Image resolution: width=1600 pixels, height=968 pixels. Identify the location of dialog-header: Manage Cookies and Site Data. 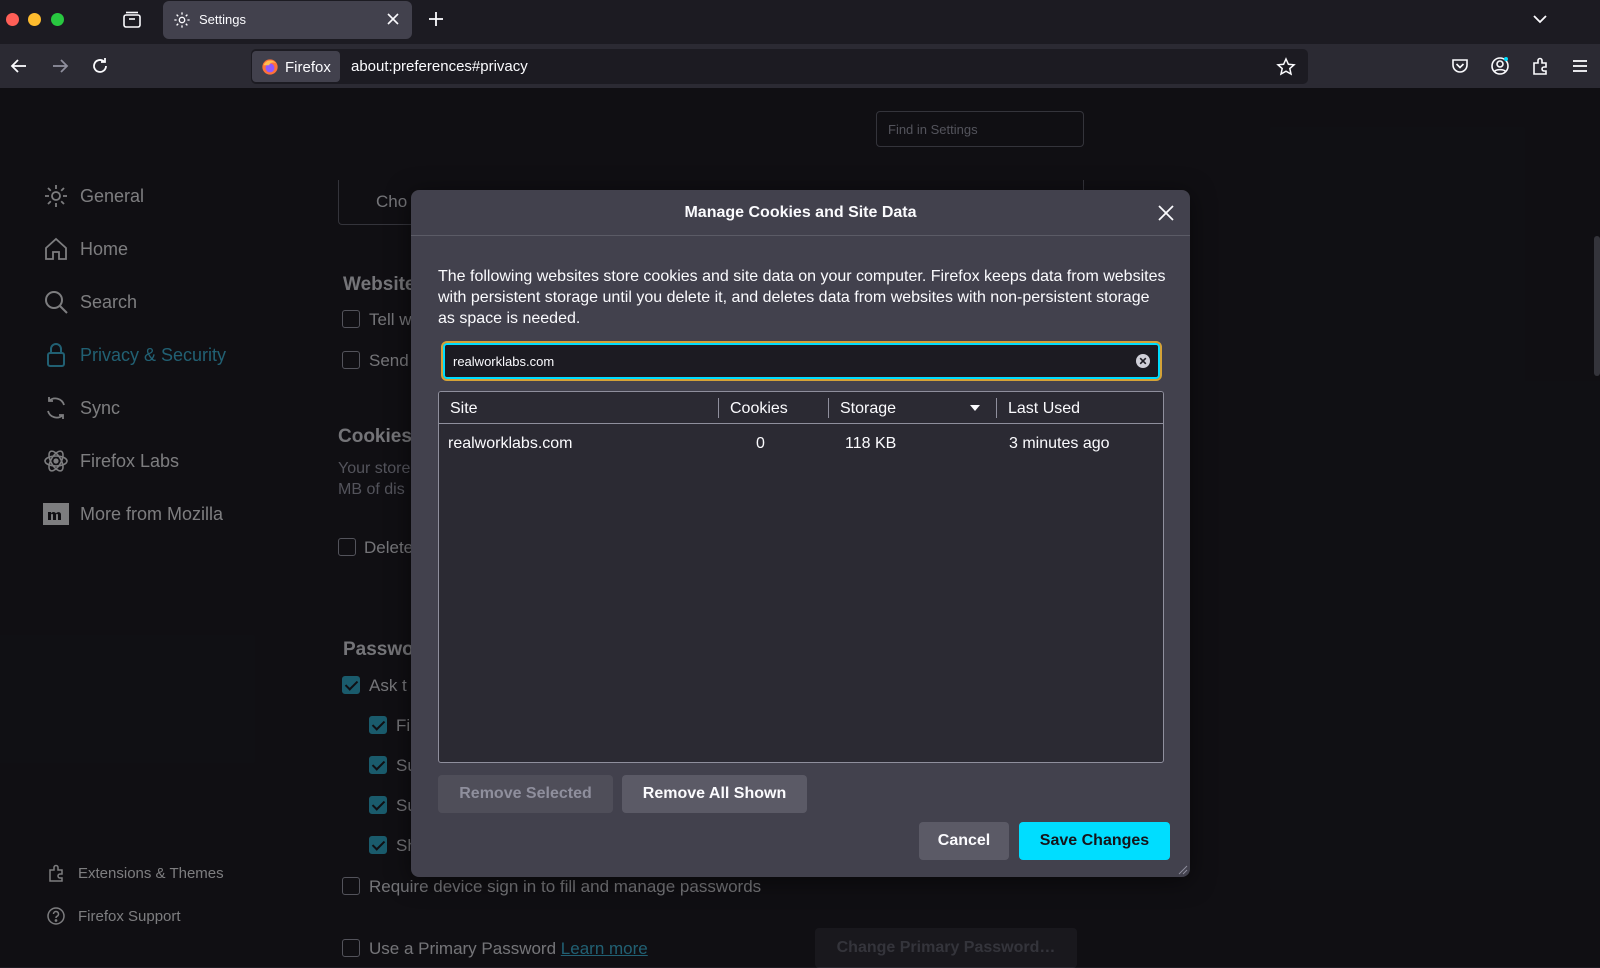
(800, 213).